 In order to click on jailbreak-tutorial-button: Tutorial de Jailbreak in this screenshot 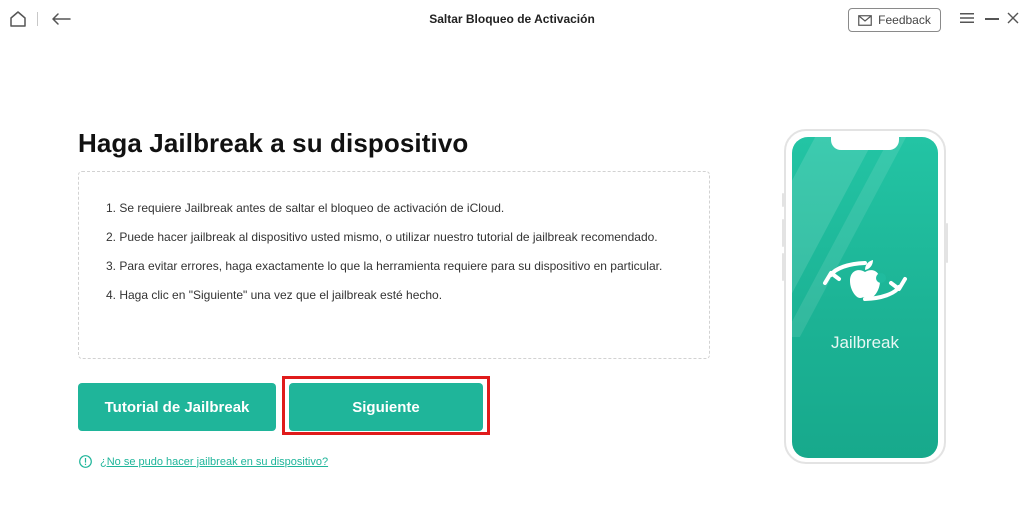, I will do `click(177, 407)`.